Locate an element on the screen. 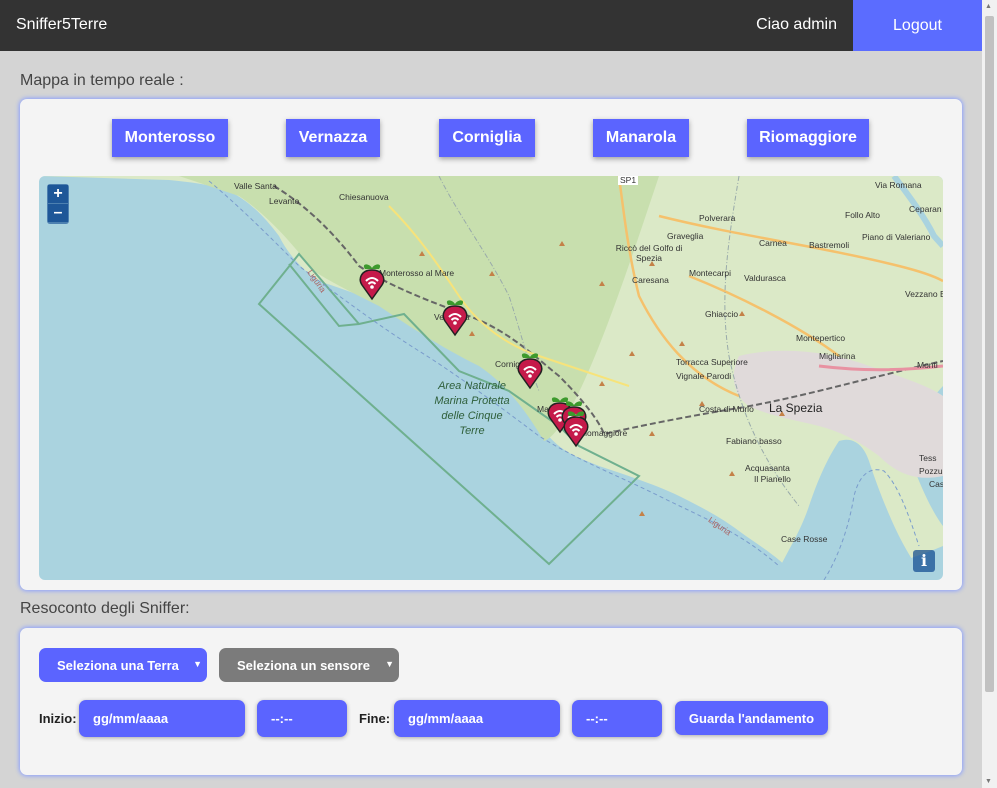 The width and height of the screenshot is (997, 788). view-trend-button: Guarda l'andamento is located at coordinates (751, 718).